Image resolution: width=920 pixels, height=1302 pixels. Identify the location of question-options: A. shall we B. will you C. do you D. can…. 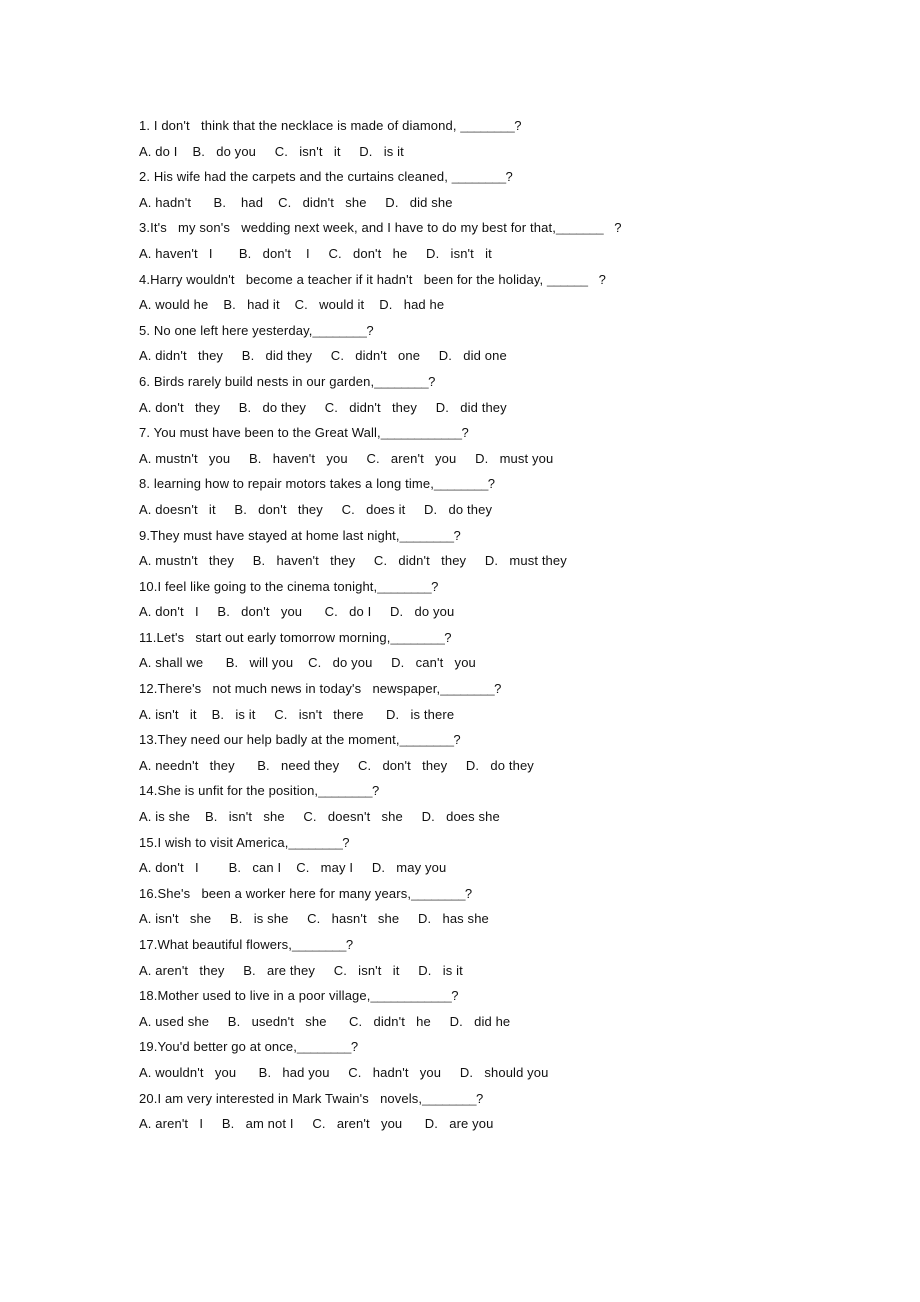
(509, 663).